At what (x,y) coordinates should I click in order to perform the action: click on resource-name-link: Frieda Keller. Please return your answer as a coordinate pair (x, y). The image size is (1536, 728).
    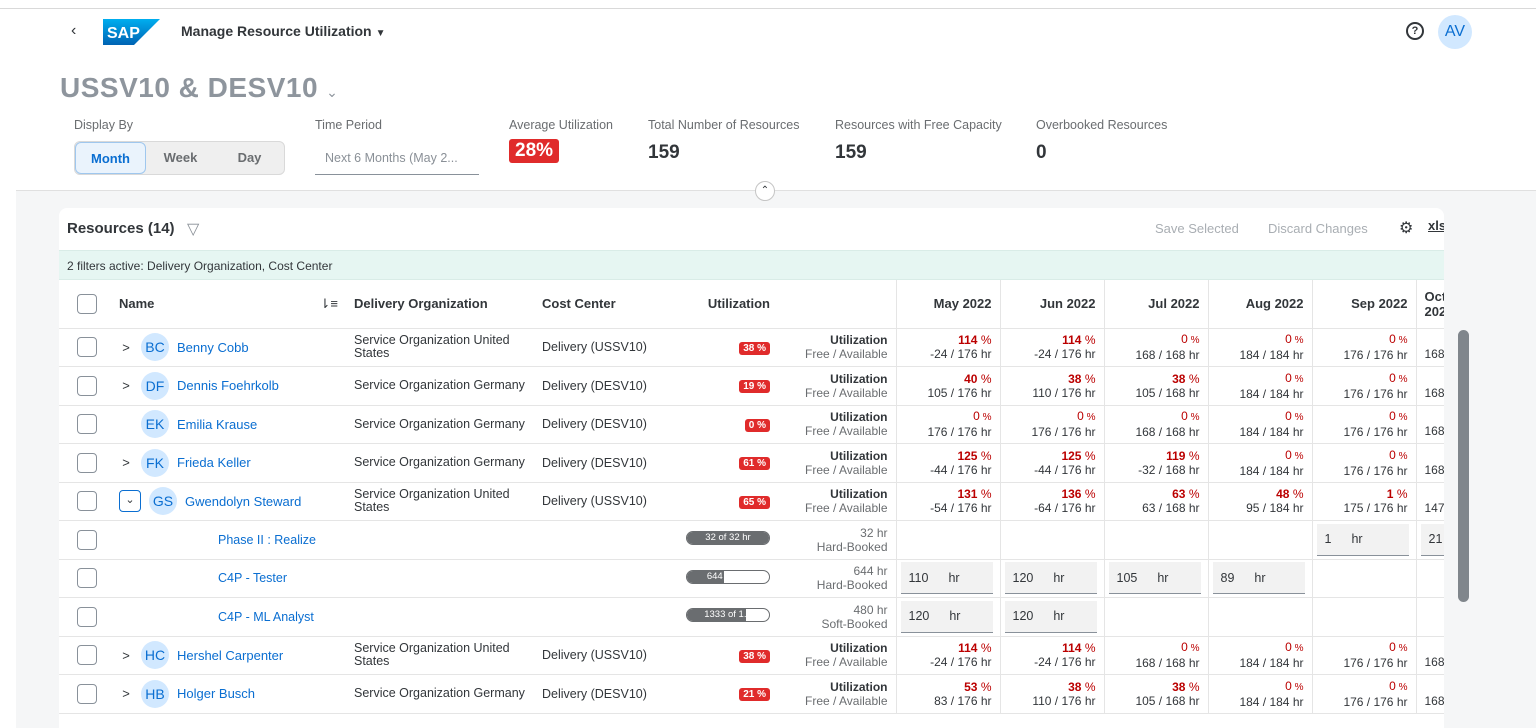
    Looking at the image, I should click on (214, 462).